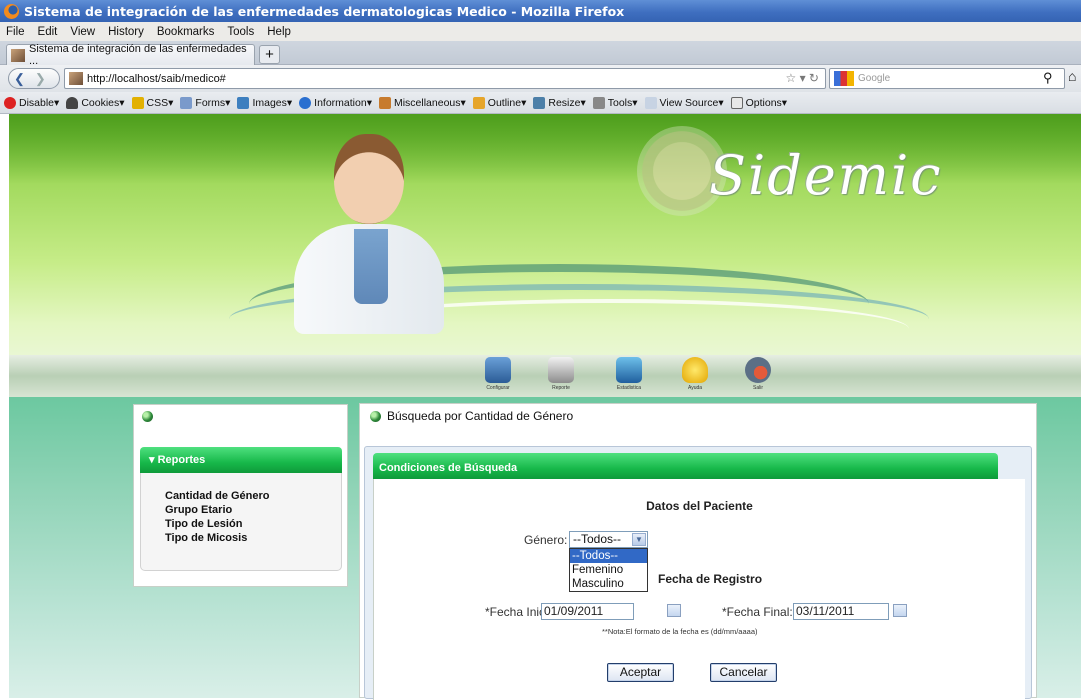 The width and height of the screenshot is (1081, 700). I want to click on menu-help: Help, so click(279, 32).